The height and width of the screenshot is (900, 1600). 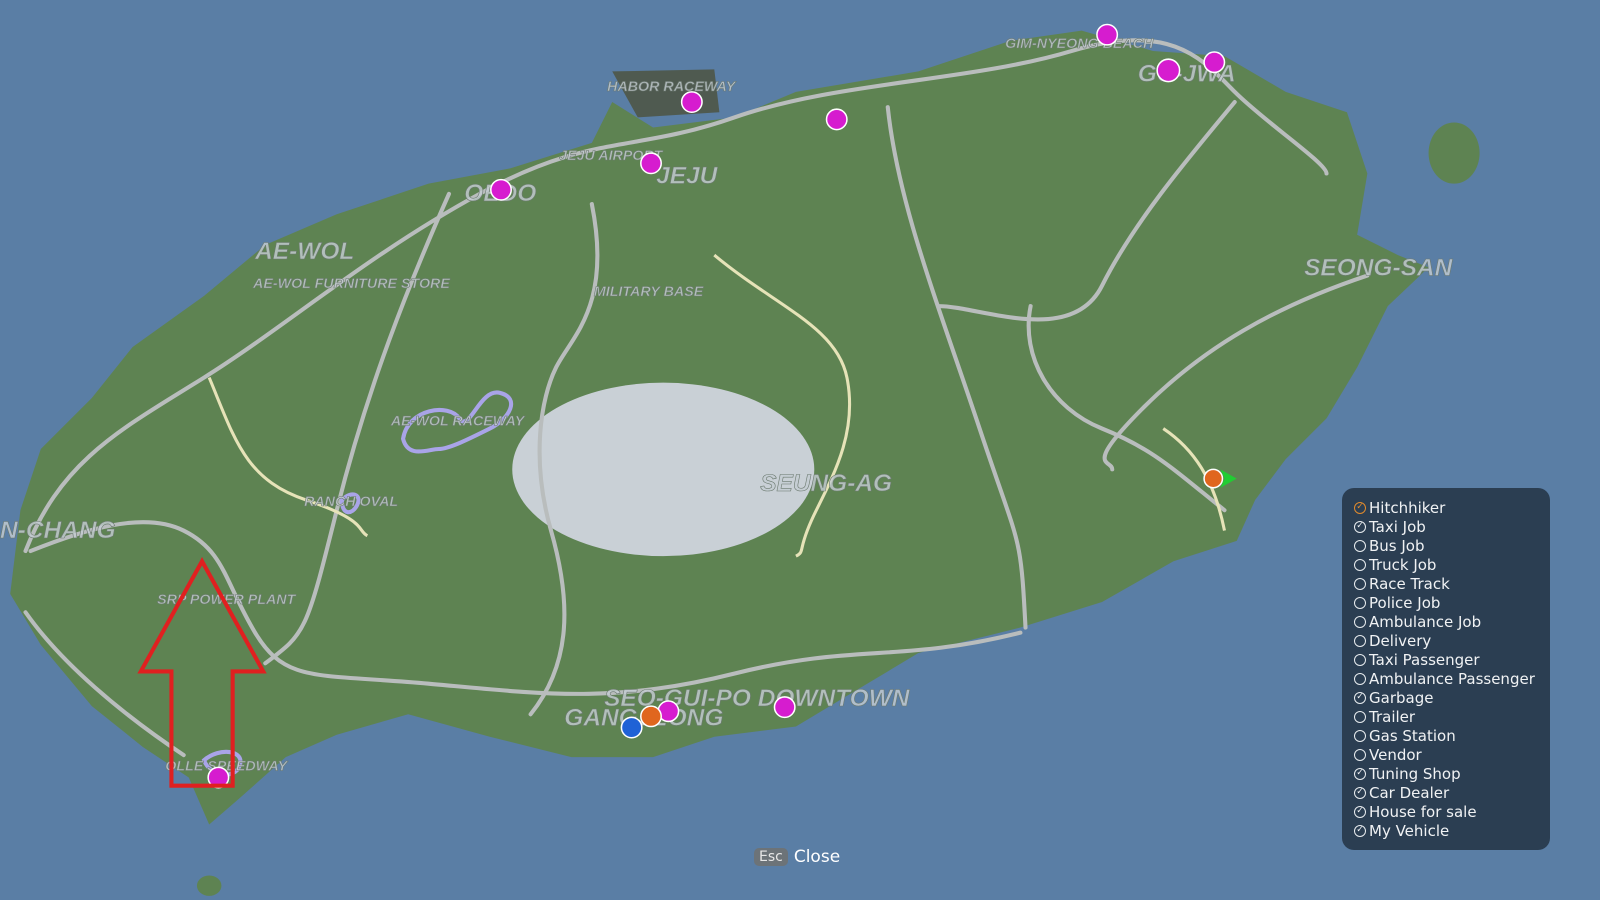 I want to click on close-button: Esc Close, so click(x=797, y=857).